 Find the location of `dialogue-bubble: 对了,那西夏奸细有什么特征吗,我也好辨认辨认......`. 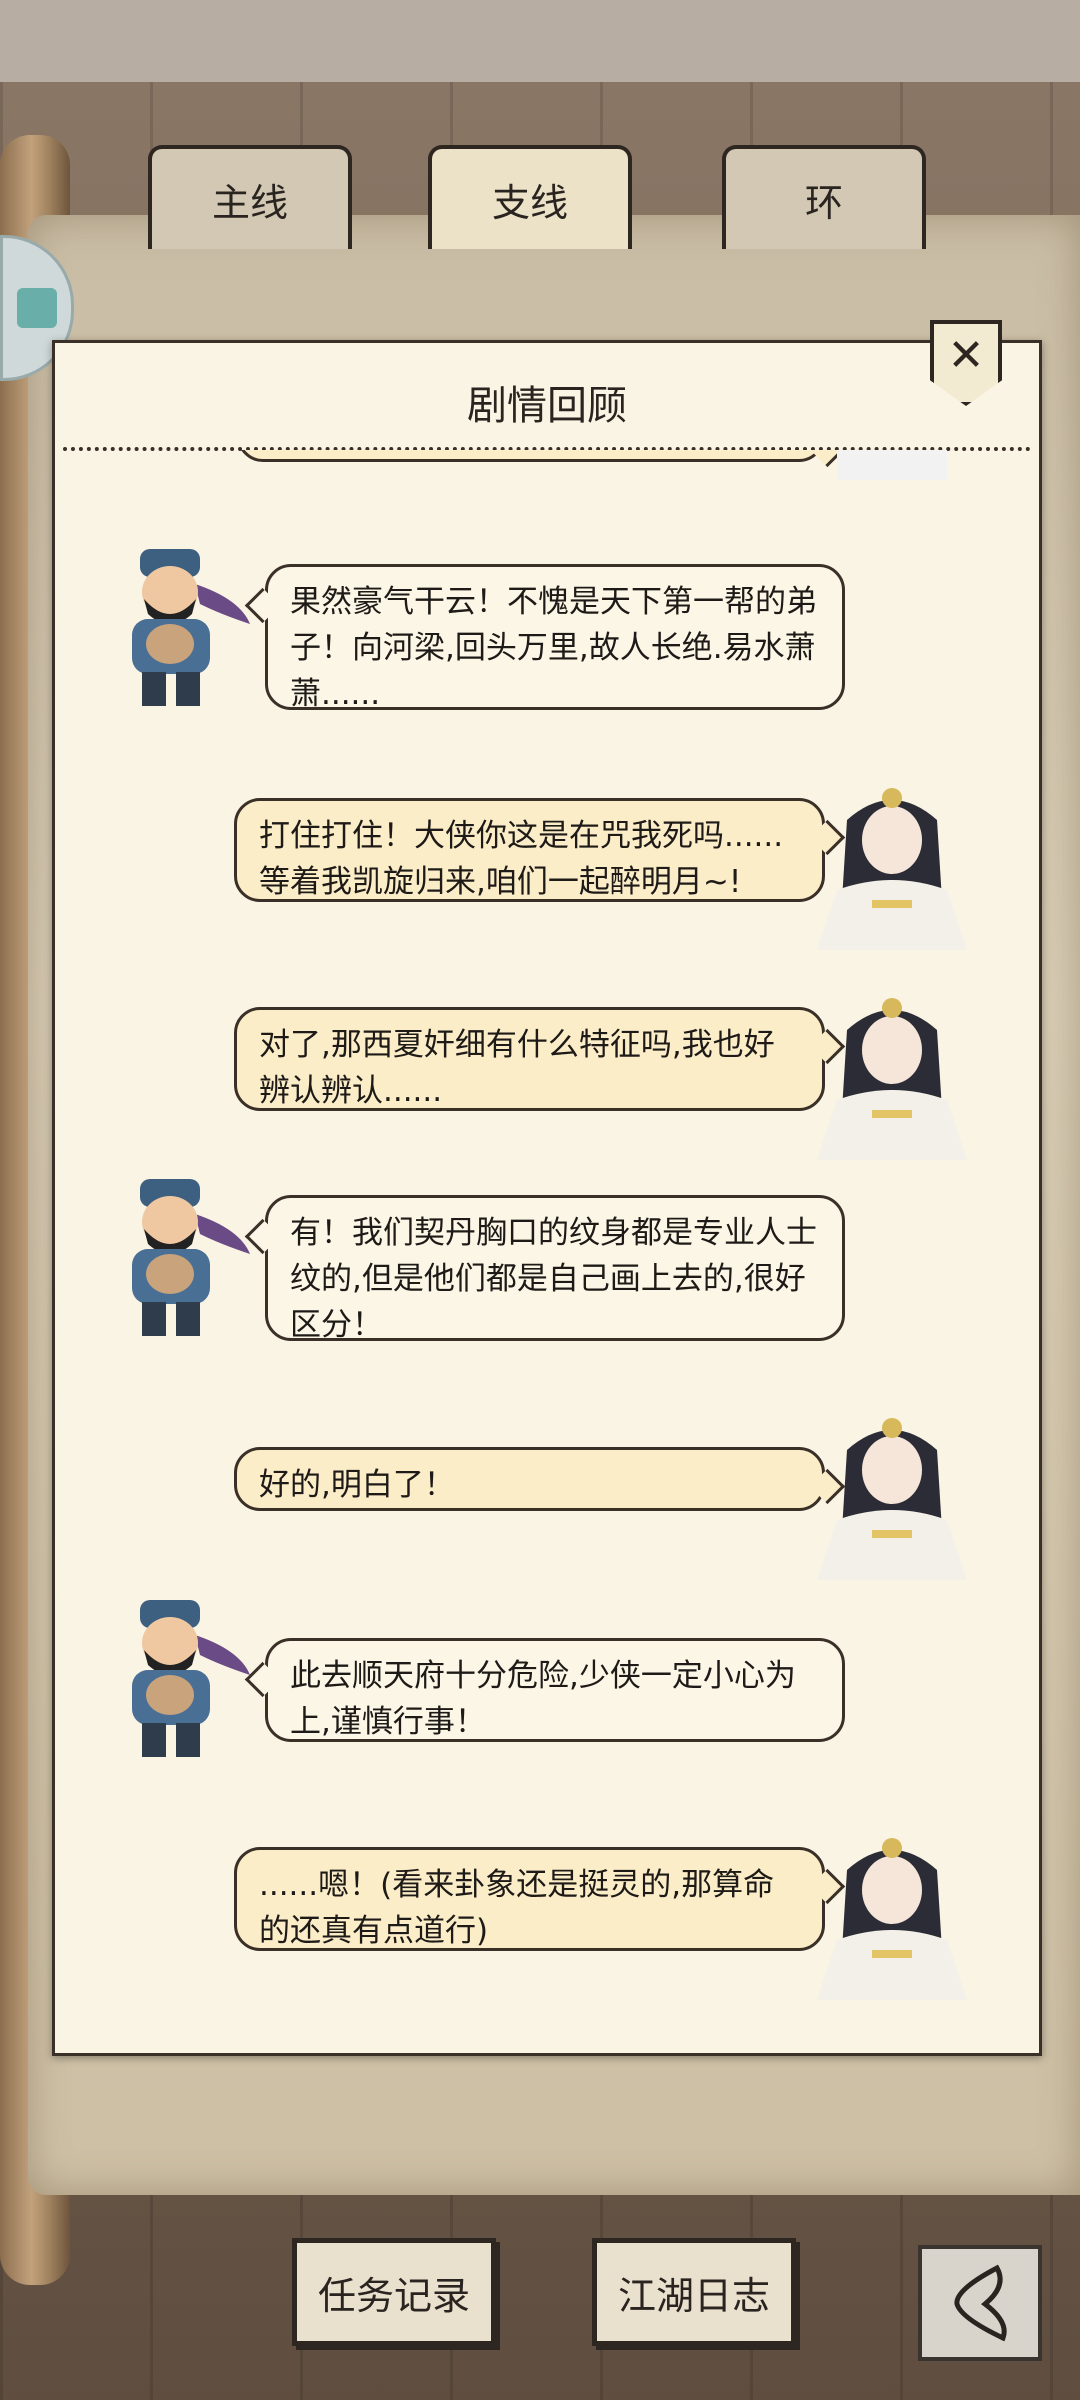

dialogue-bubble: 对了,那西夏奸细有什么特征吗,我也好辨认辨认...... is located at coordinates (529, 1059).